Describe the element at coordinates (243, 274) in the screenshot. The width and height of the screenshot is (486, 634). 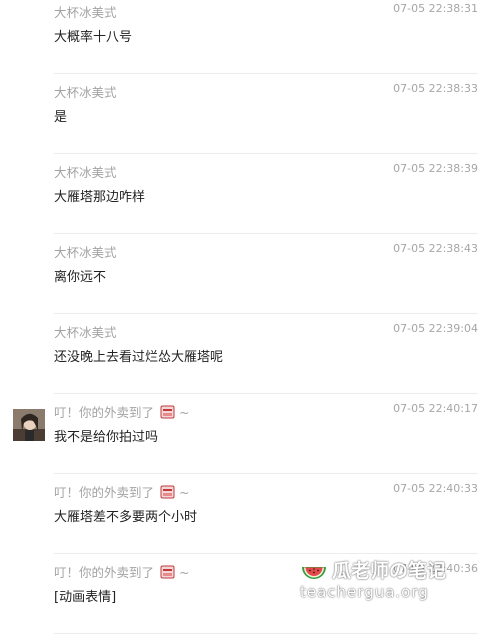
I see `chat-message-4: 大杯冰美式 07-05 22:38:43 离你远不` at that location.